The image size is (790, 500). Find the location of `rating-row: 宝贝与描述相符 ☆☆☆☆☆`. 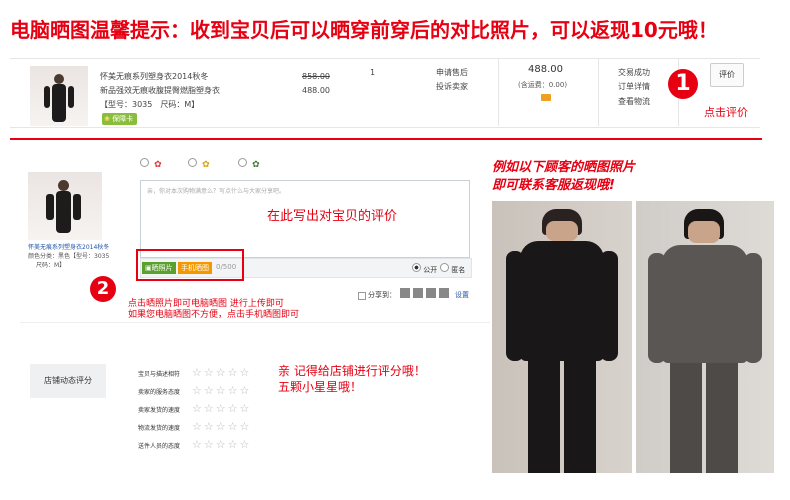

rating-row: 宝贝与描述相符 ☆☆☆☆☆ is located at coordinates (194, 372).